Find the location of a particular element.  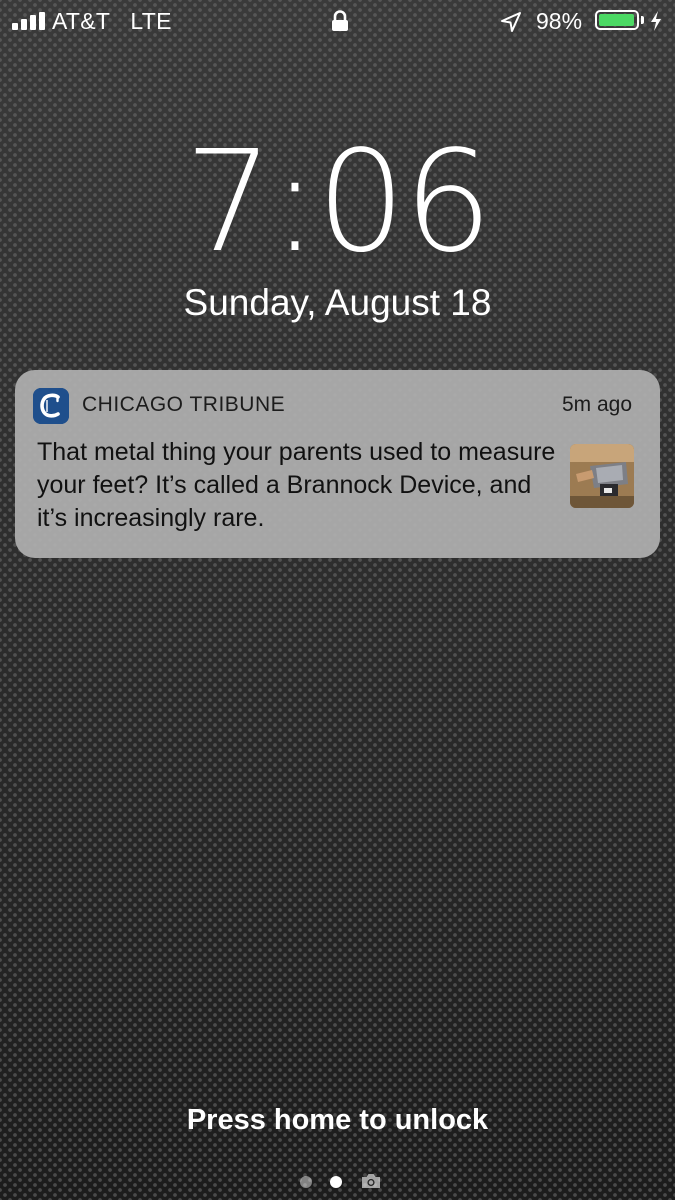

page-indicator is located at coordinates (341, 1182).